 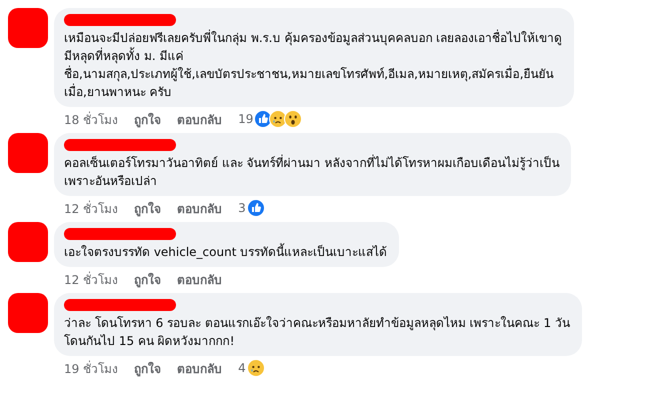 What do you see at coordinates (150, 341) in the screenshot?
I see `comment-text: โดนกันไป 15 คน ผิดหวังมากกก!` at bounding box center [150, 341].